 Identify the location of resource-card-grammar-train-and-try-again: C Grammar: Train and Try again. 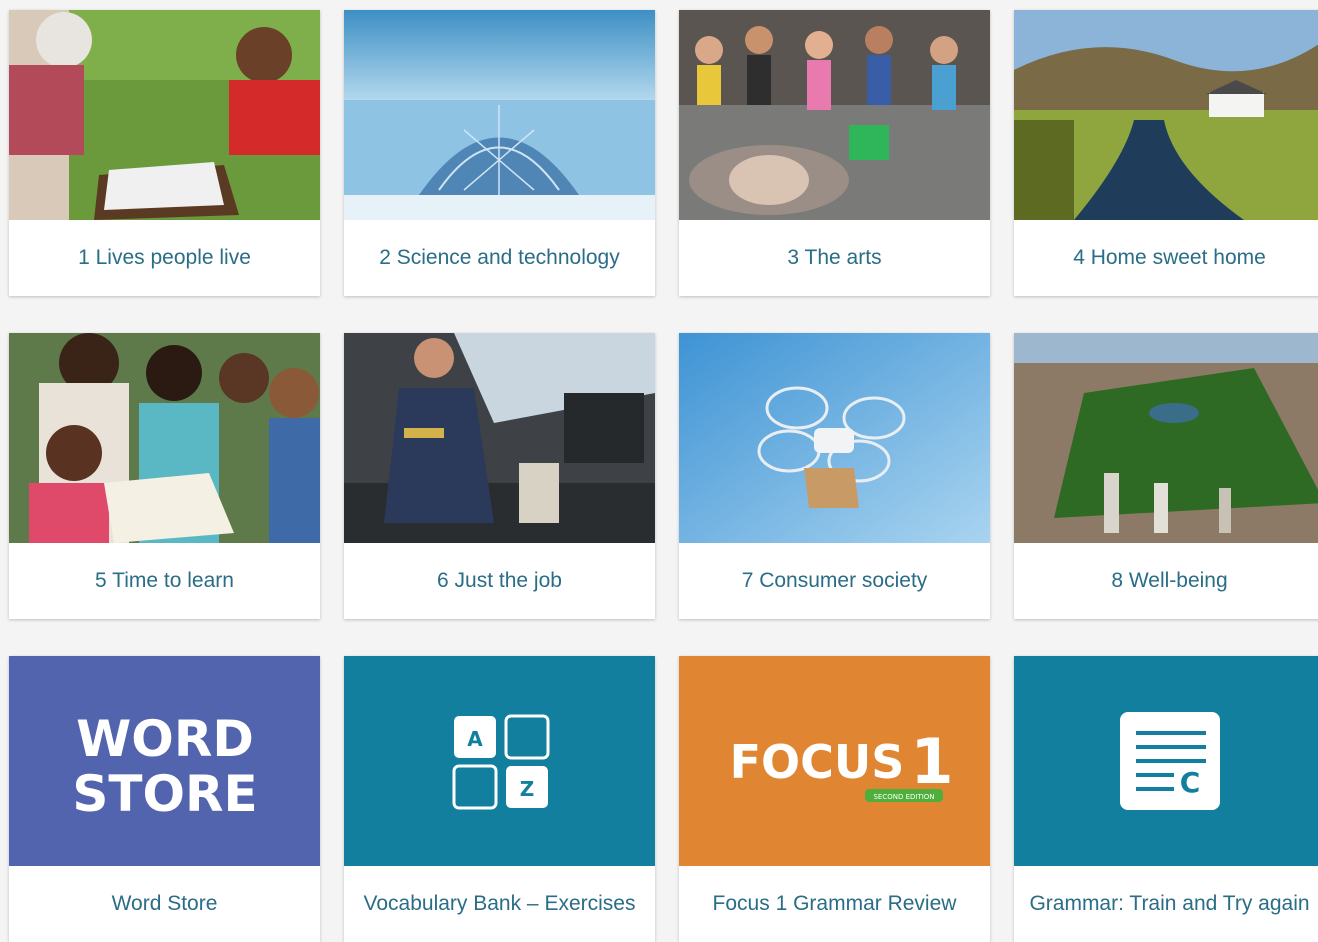
(1166, 799).